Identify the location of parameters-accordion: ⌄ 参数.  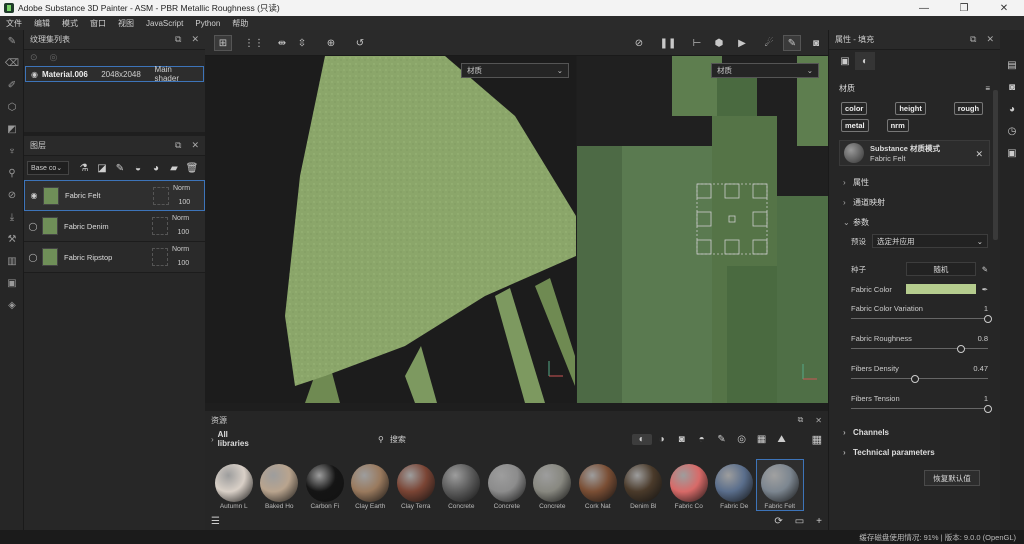
(914, 222).